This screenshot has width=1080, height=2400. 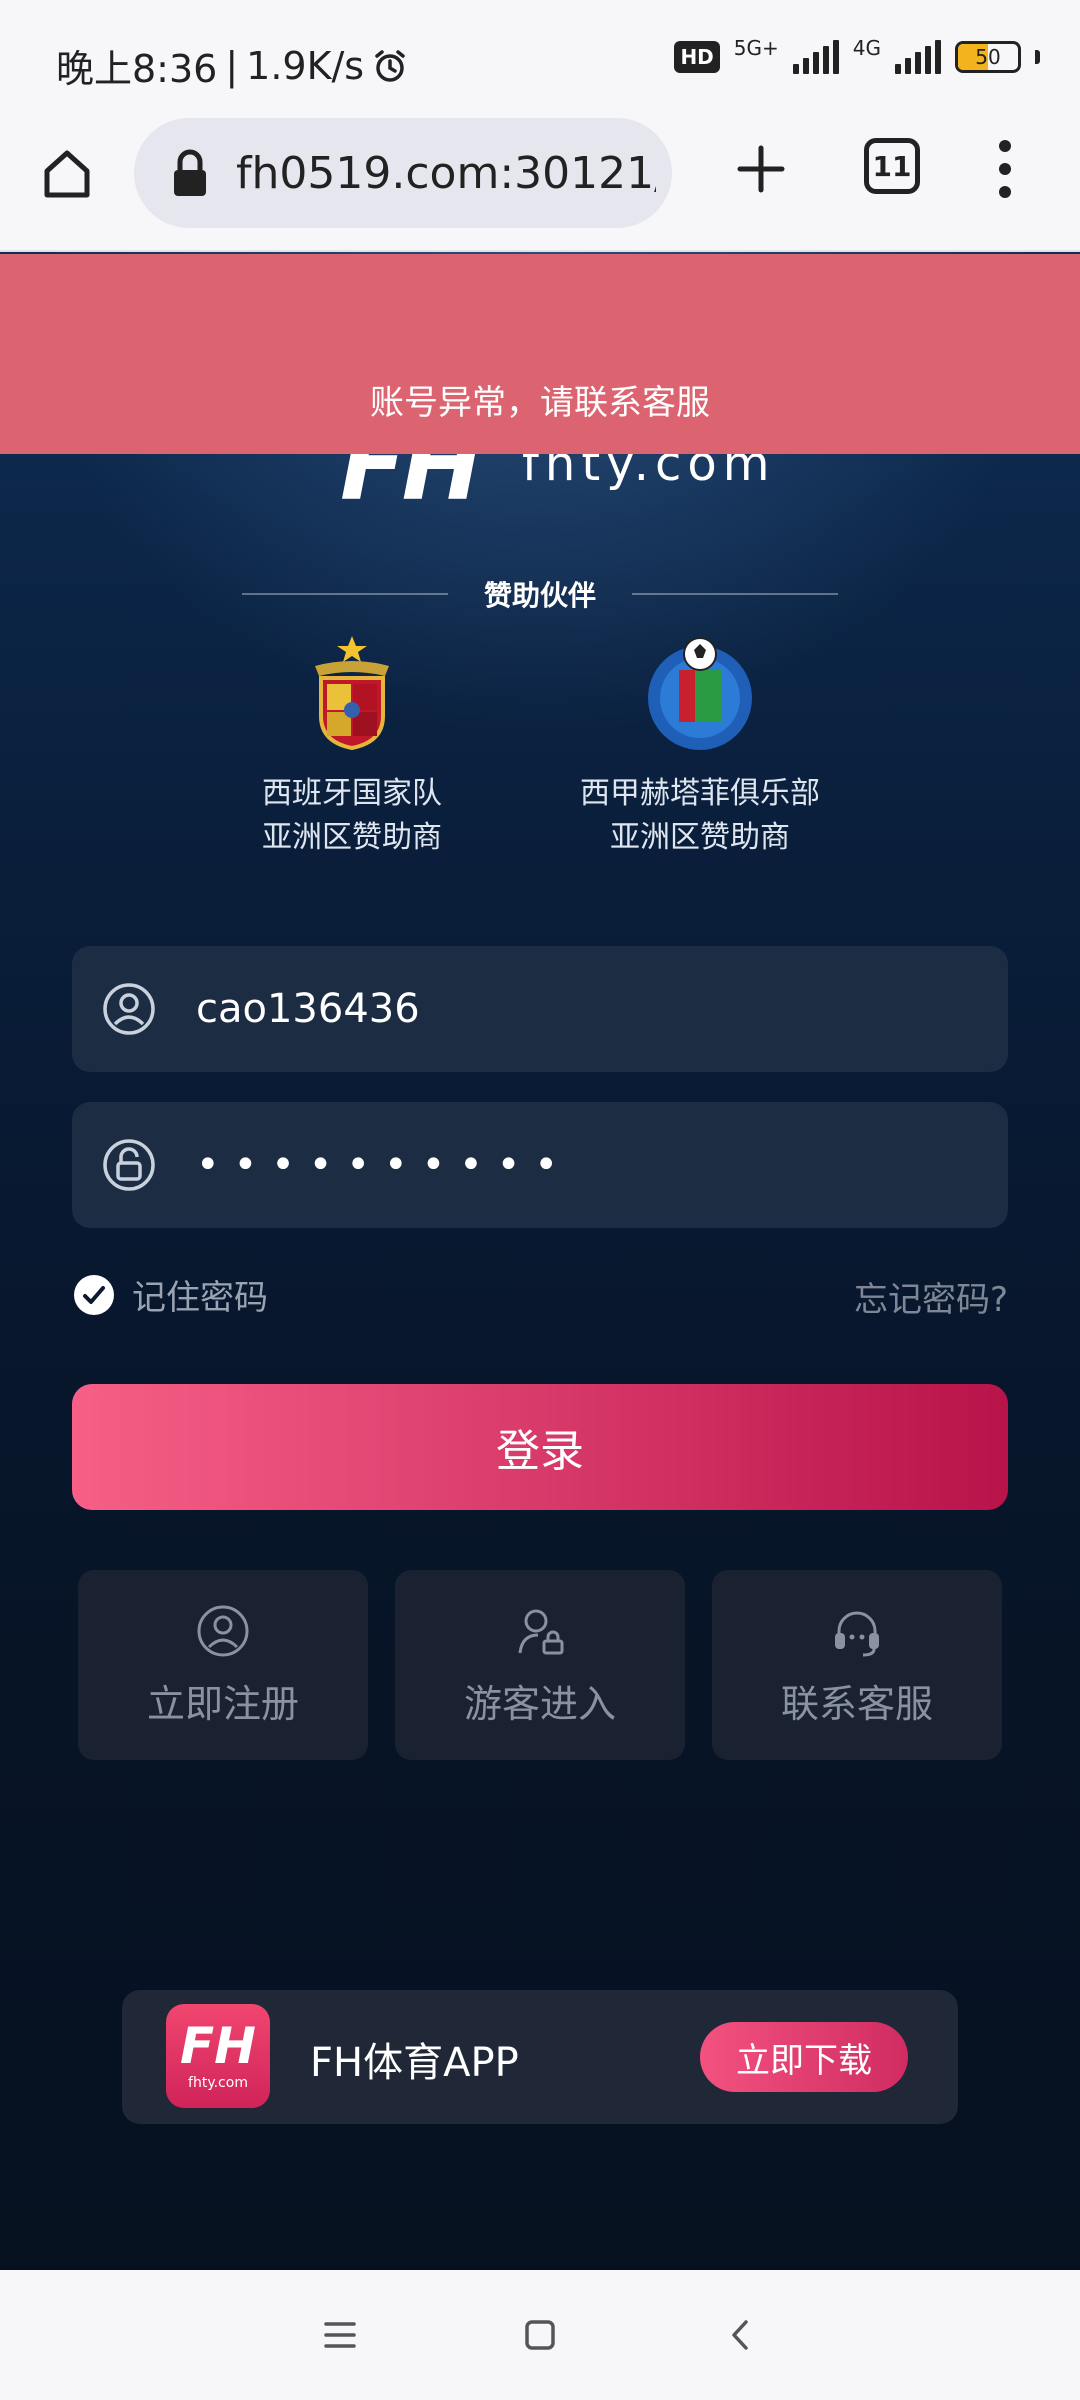 I want to click on browser-toolbar: fh0519.com:30121/en 11, so click(x=540, y=181).